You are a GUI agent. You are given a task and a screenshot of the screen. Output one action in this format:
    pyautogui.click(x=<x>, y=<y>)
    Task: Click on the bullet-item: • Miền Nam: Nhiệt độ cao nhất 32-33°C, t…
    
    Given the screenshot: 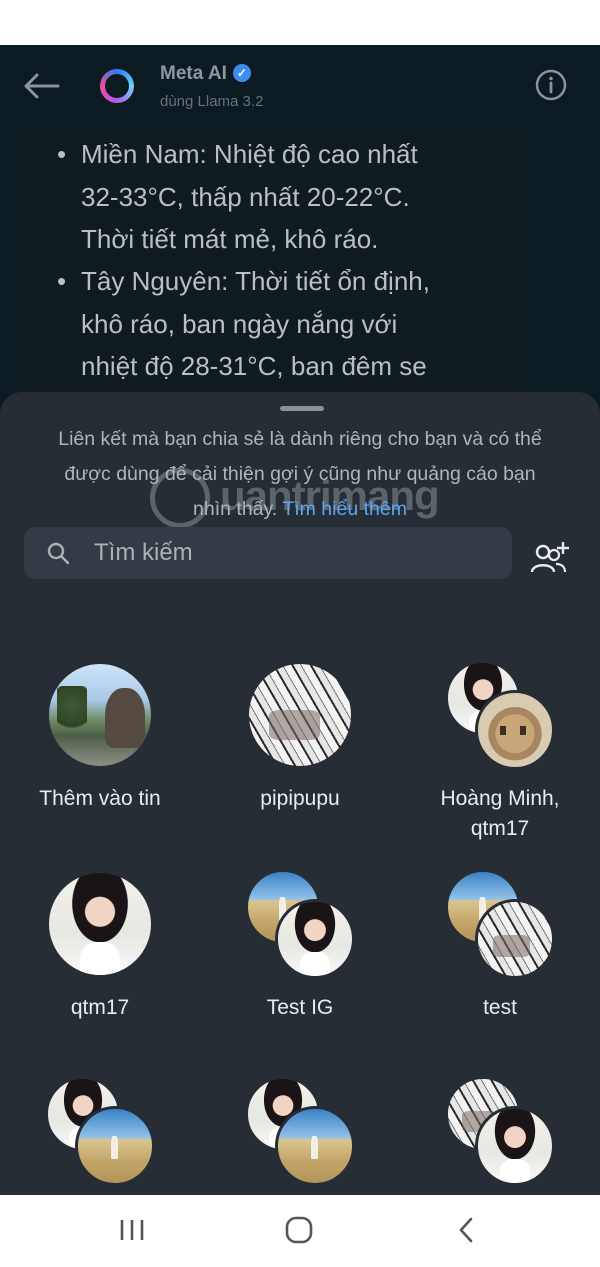 What is the action you would take?
    pyautogui.click(x=292, y=197)
    